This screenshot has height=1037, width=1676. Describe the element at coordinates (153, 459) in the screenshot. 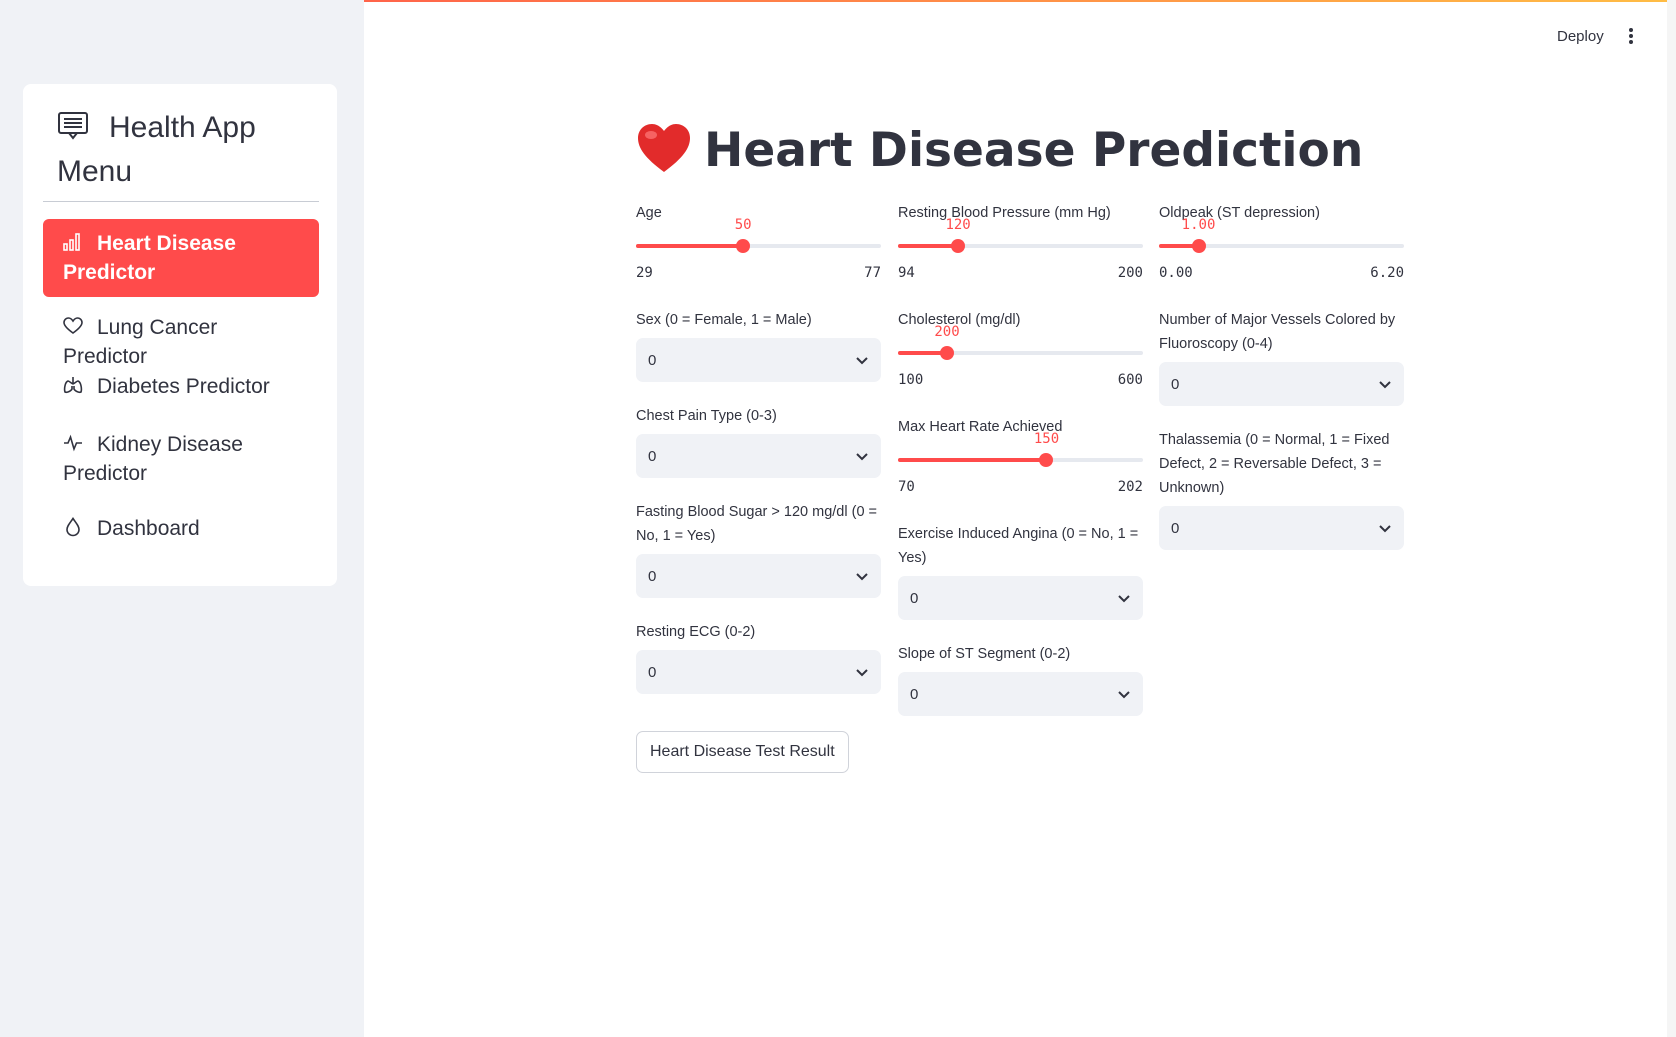

I see `sidebar-item-label: Kidney Disease Predictor` at that location.